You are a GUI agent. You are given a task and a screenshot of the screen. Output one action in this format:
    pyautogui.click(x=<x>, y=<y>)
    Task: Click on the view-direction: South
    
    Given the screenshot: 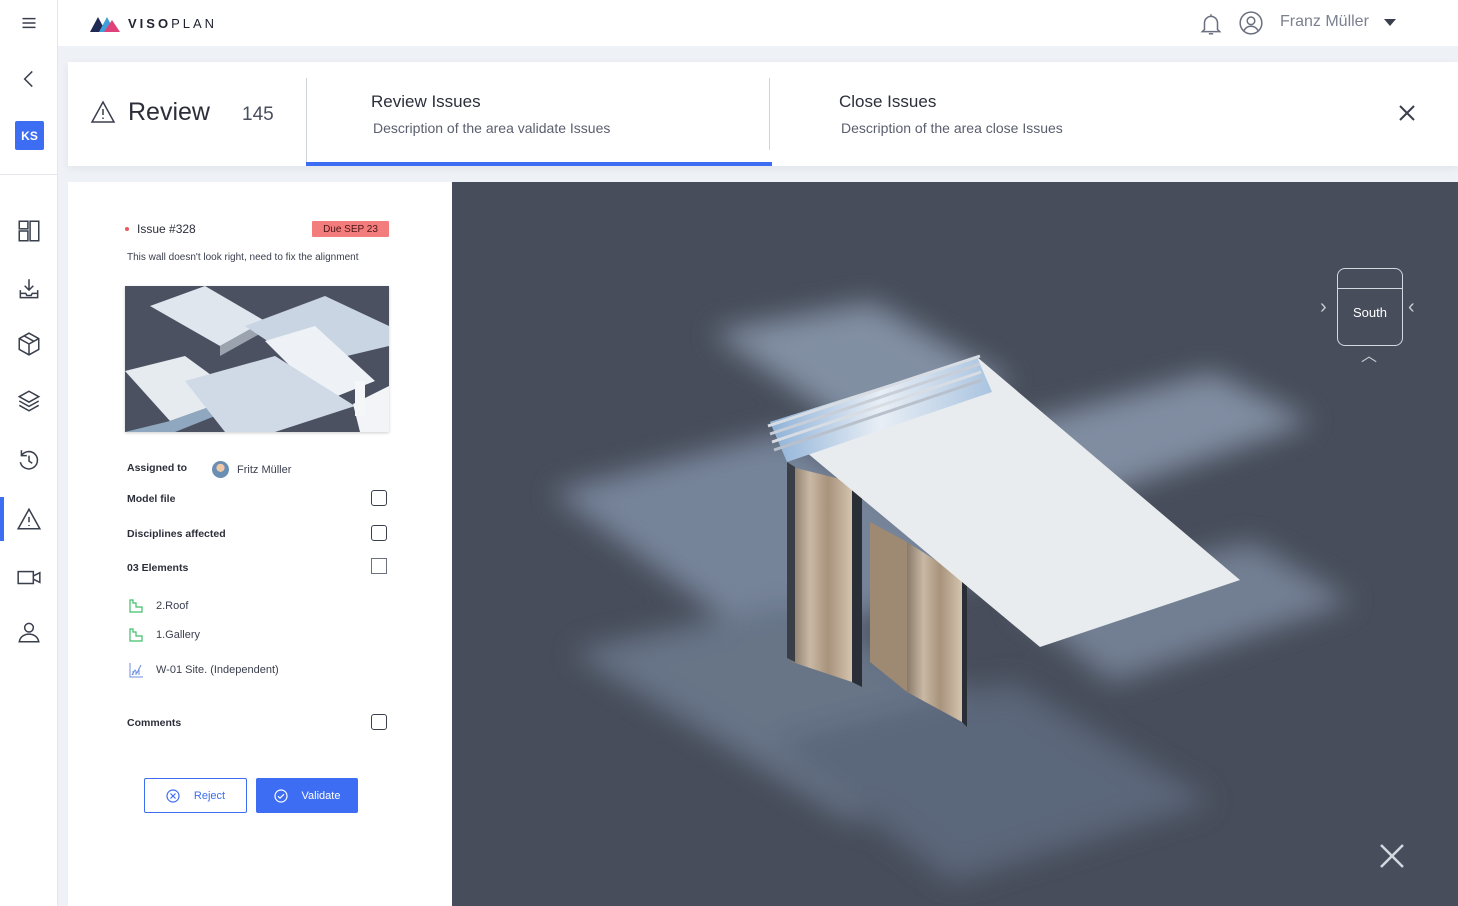 What is the action you would take?
    pyautogui.click(x=1370, y=312)
    